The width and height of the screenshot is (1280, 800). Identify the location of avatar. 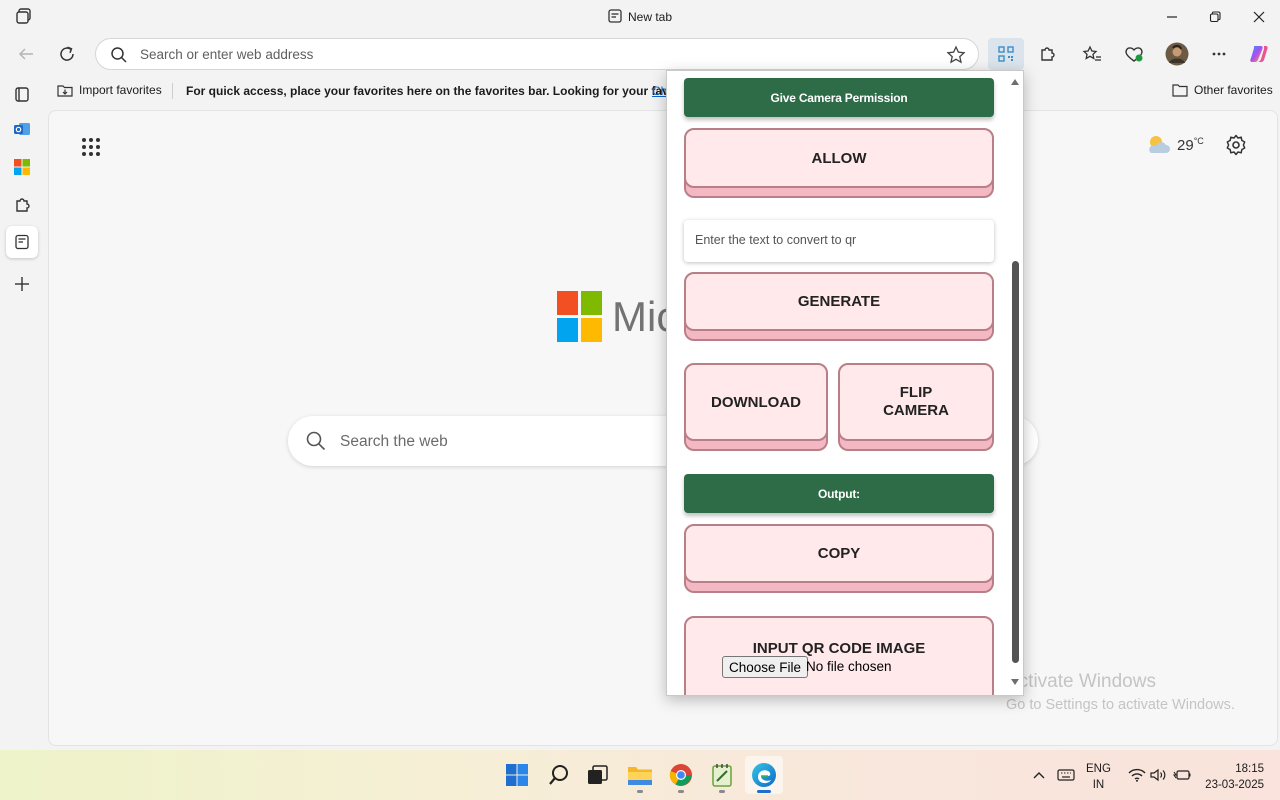
(1177, 54).